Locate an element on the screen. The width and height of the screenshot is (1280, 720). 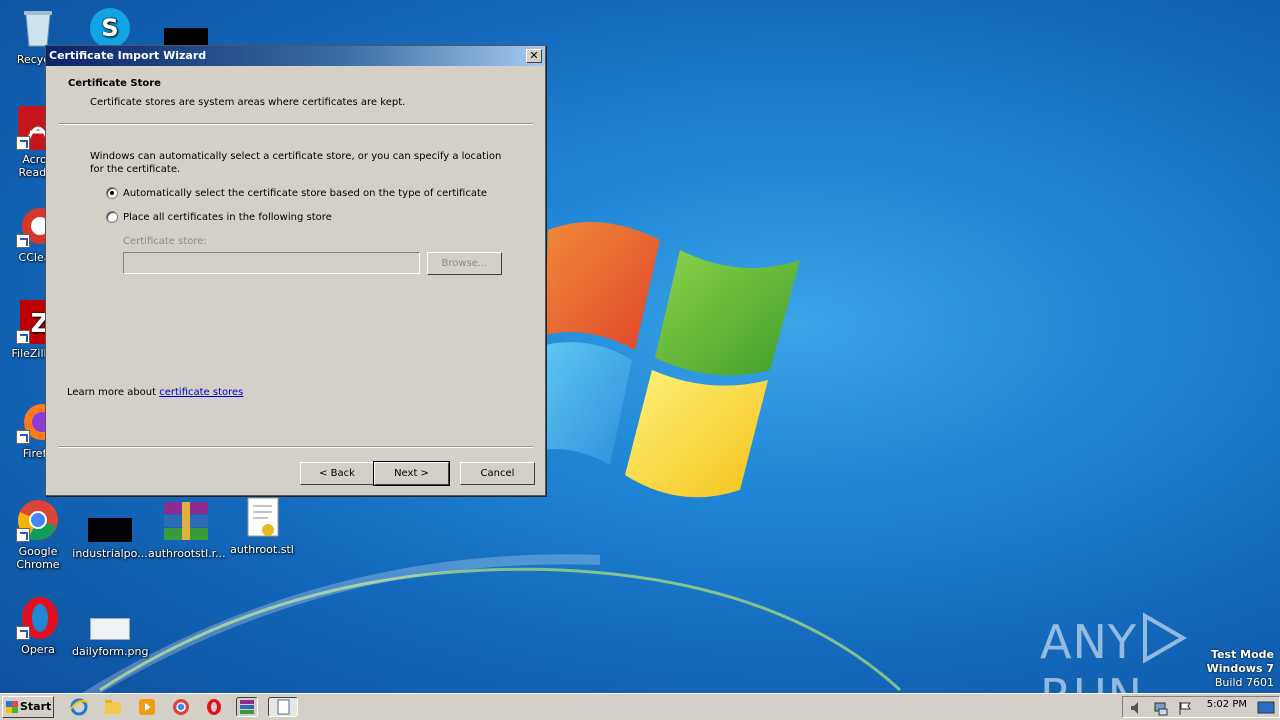
footer-divider is located at coordinates (295, 447).